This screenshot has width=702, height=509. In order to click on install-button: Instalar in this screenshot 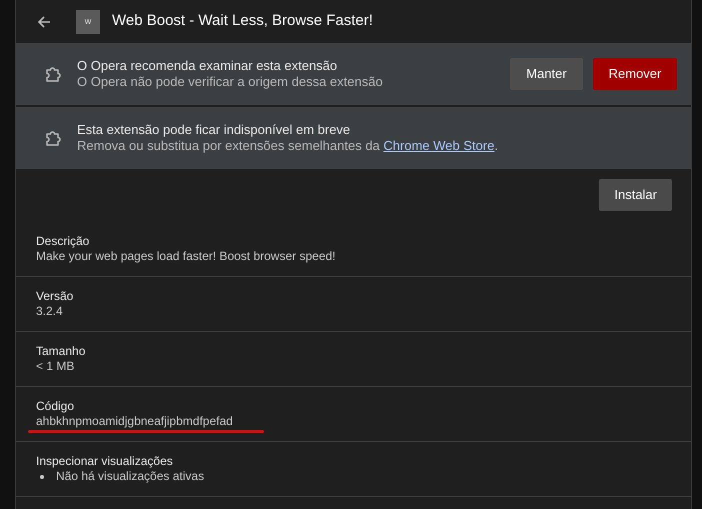, I will do `click(635, 195)`.